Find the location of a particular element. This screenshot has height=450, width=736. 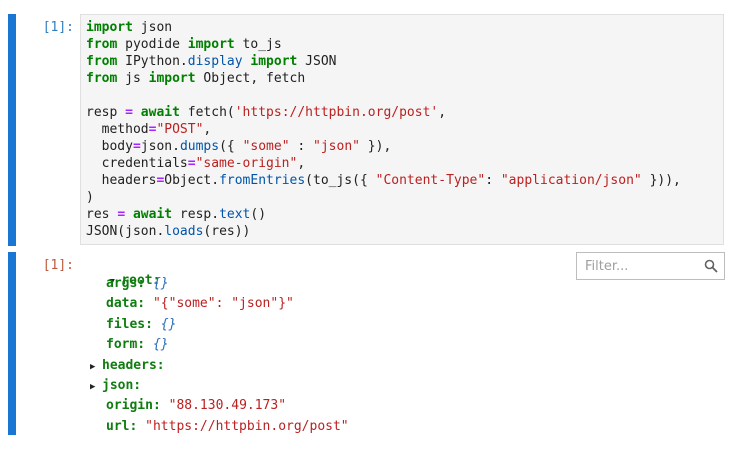

tree-key: files: is located at coordinates (129, 324).